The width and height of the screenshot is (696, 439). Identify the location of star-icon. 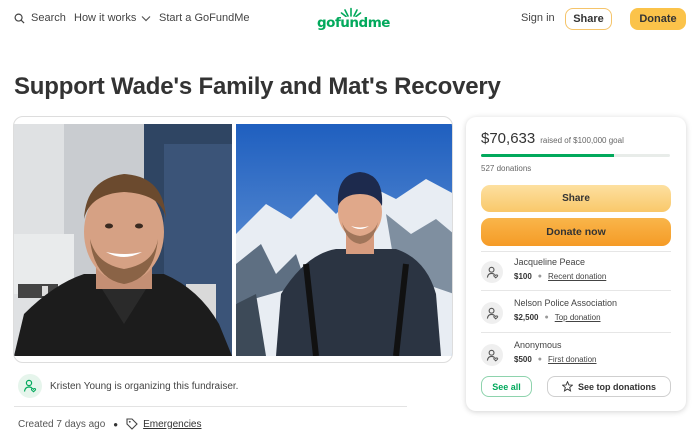
(567, 386).